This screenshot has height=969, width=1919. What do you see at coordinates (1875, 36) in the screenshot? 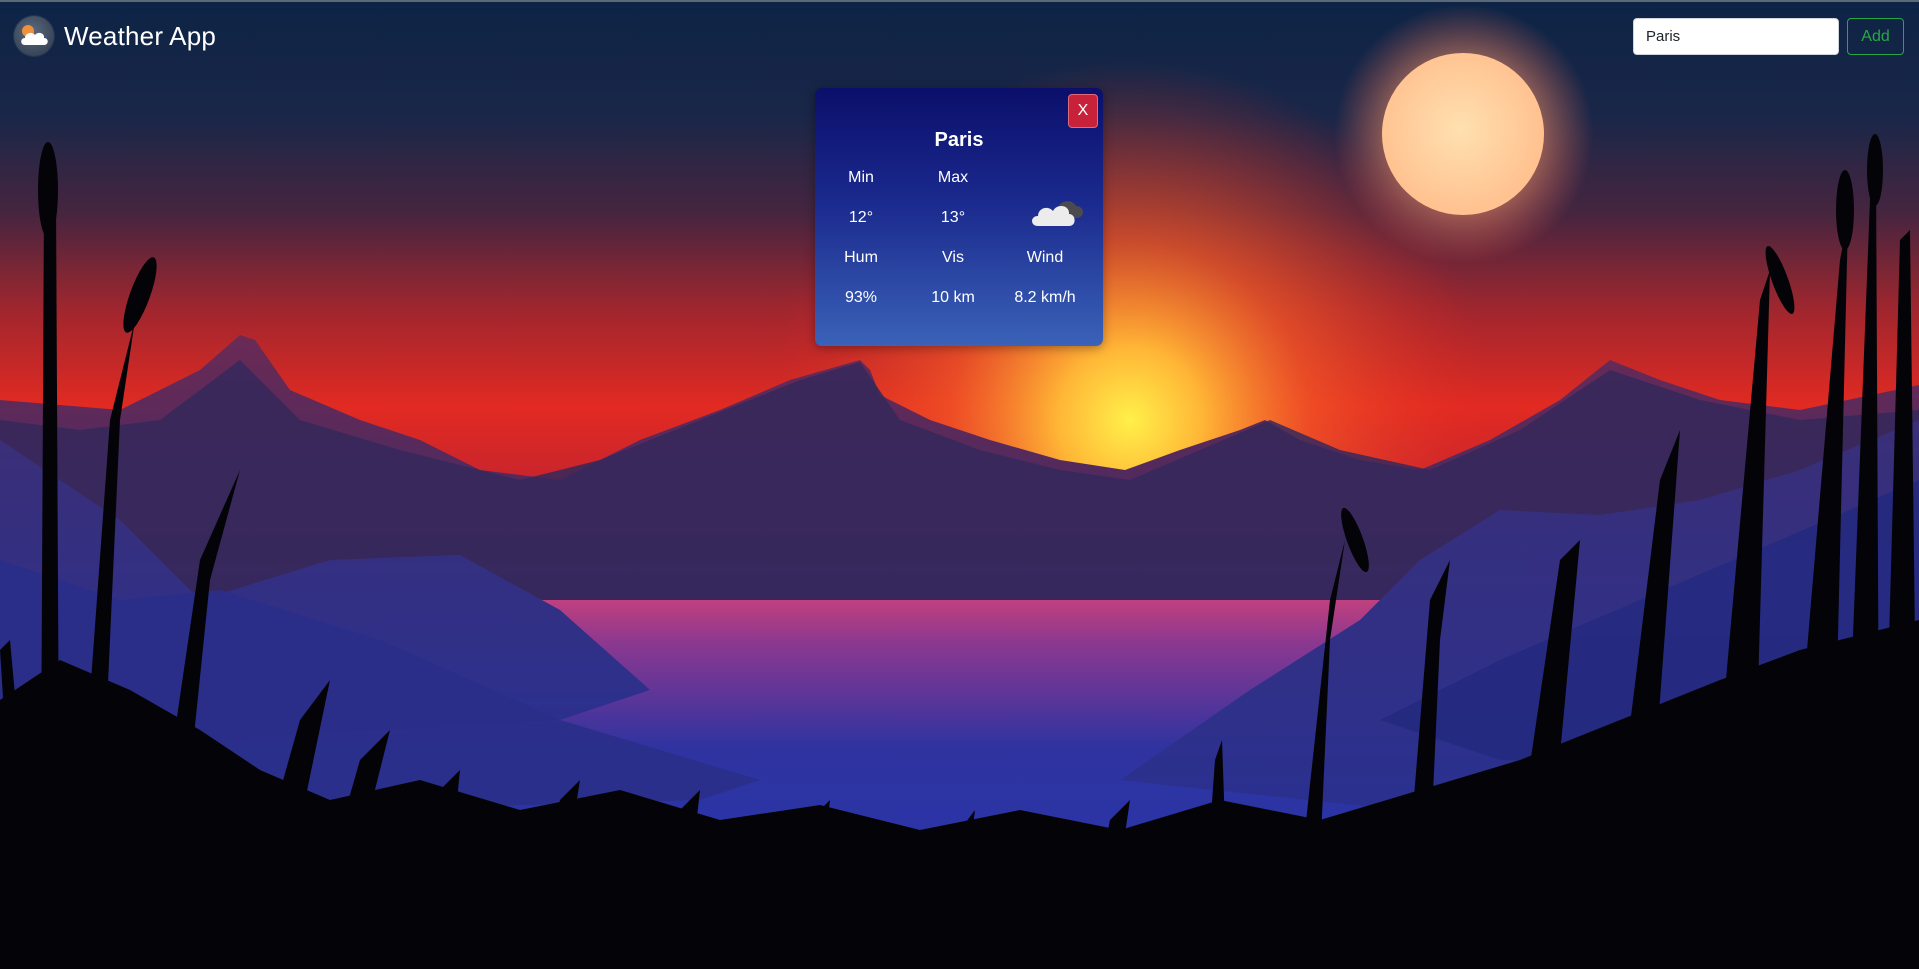
I see `add-city-button: Add` at bounding box center [1875, 36].